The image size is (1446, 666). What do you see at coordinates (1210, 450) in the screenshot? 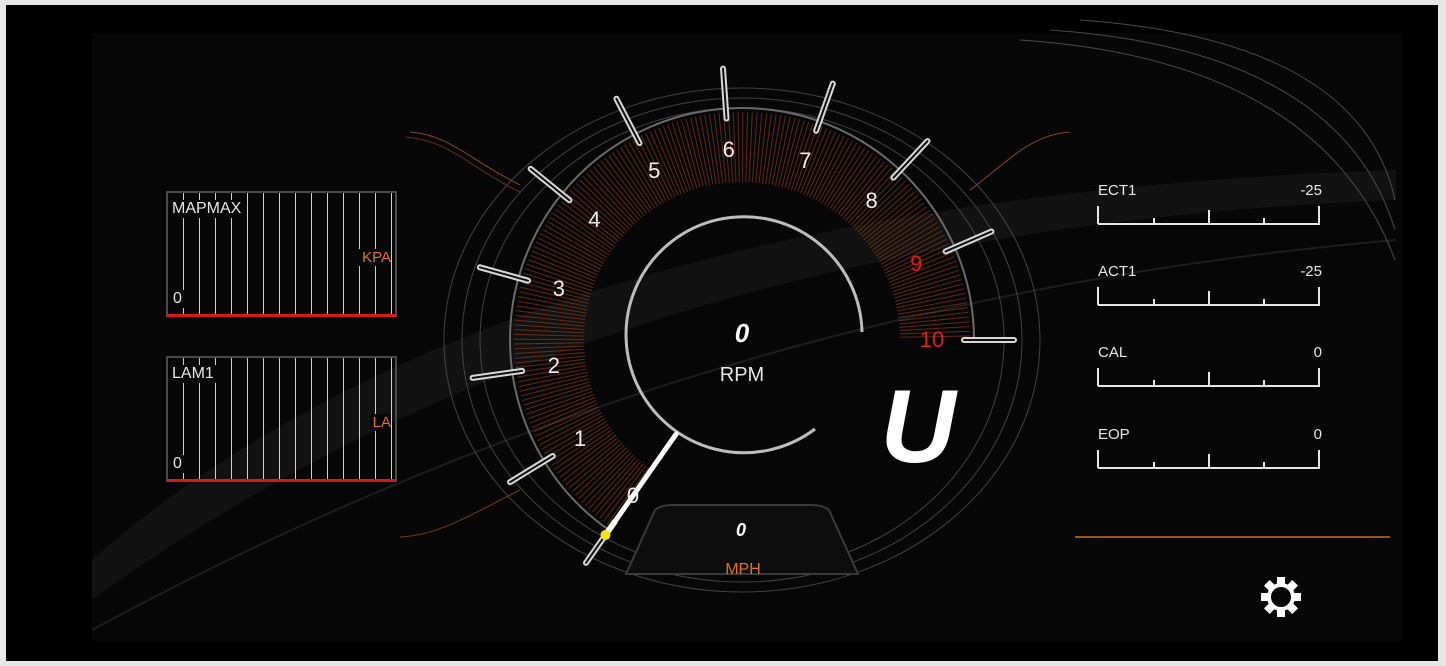
I see `sensor-eop: EOP 0` at bounding box center [1210, 450].